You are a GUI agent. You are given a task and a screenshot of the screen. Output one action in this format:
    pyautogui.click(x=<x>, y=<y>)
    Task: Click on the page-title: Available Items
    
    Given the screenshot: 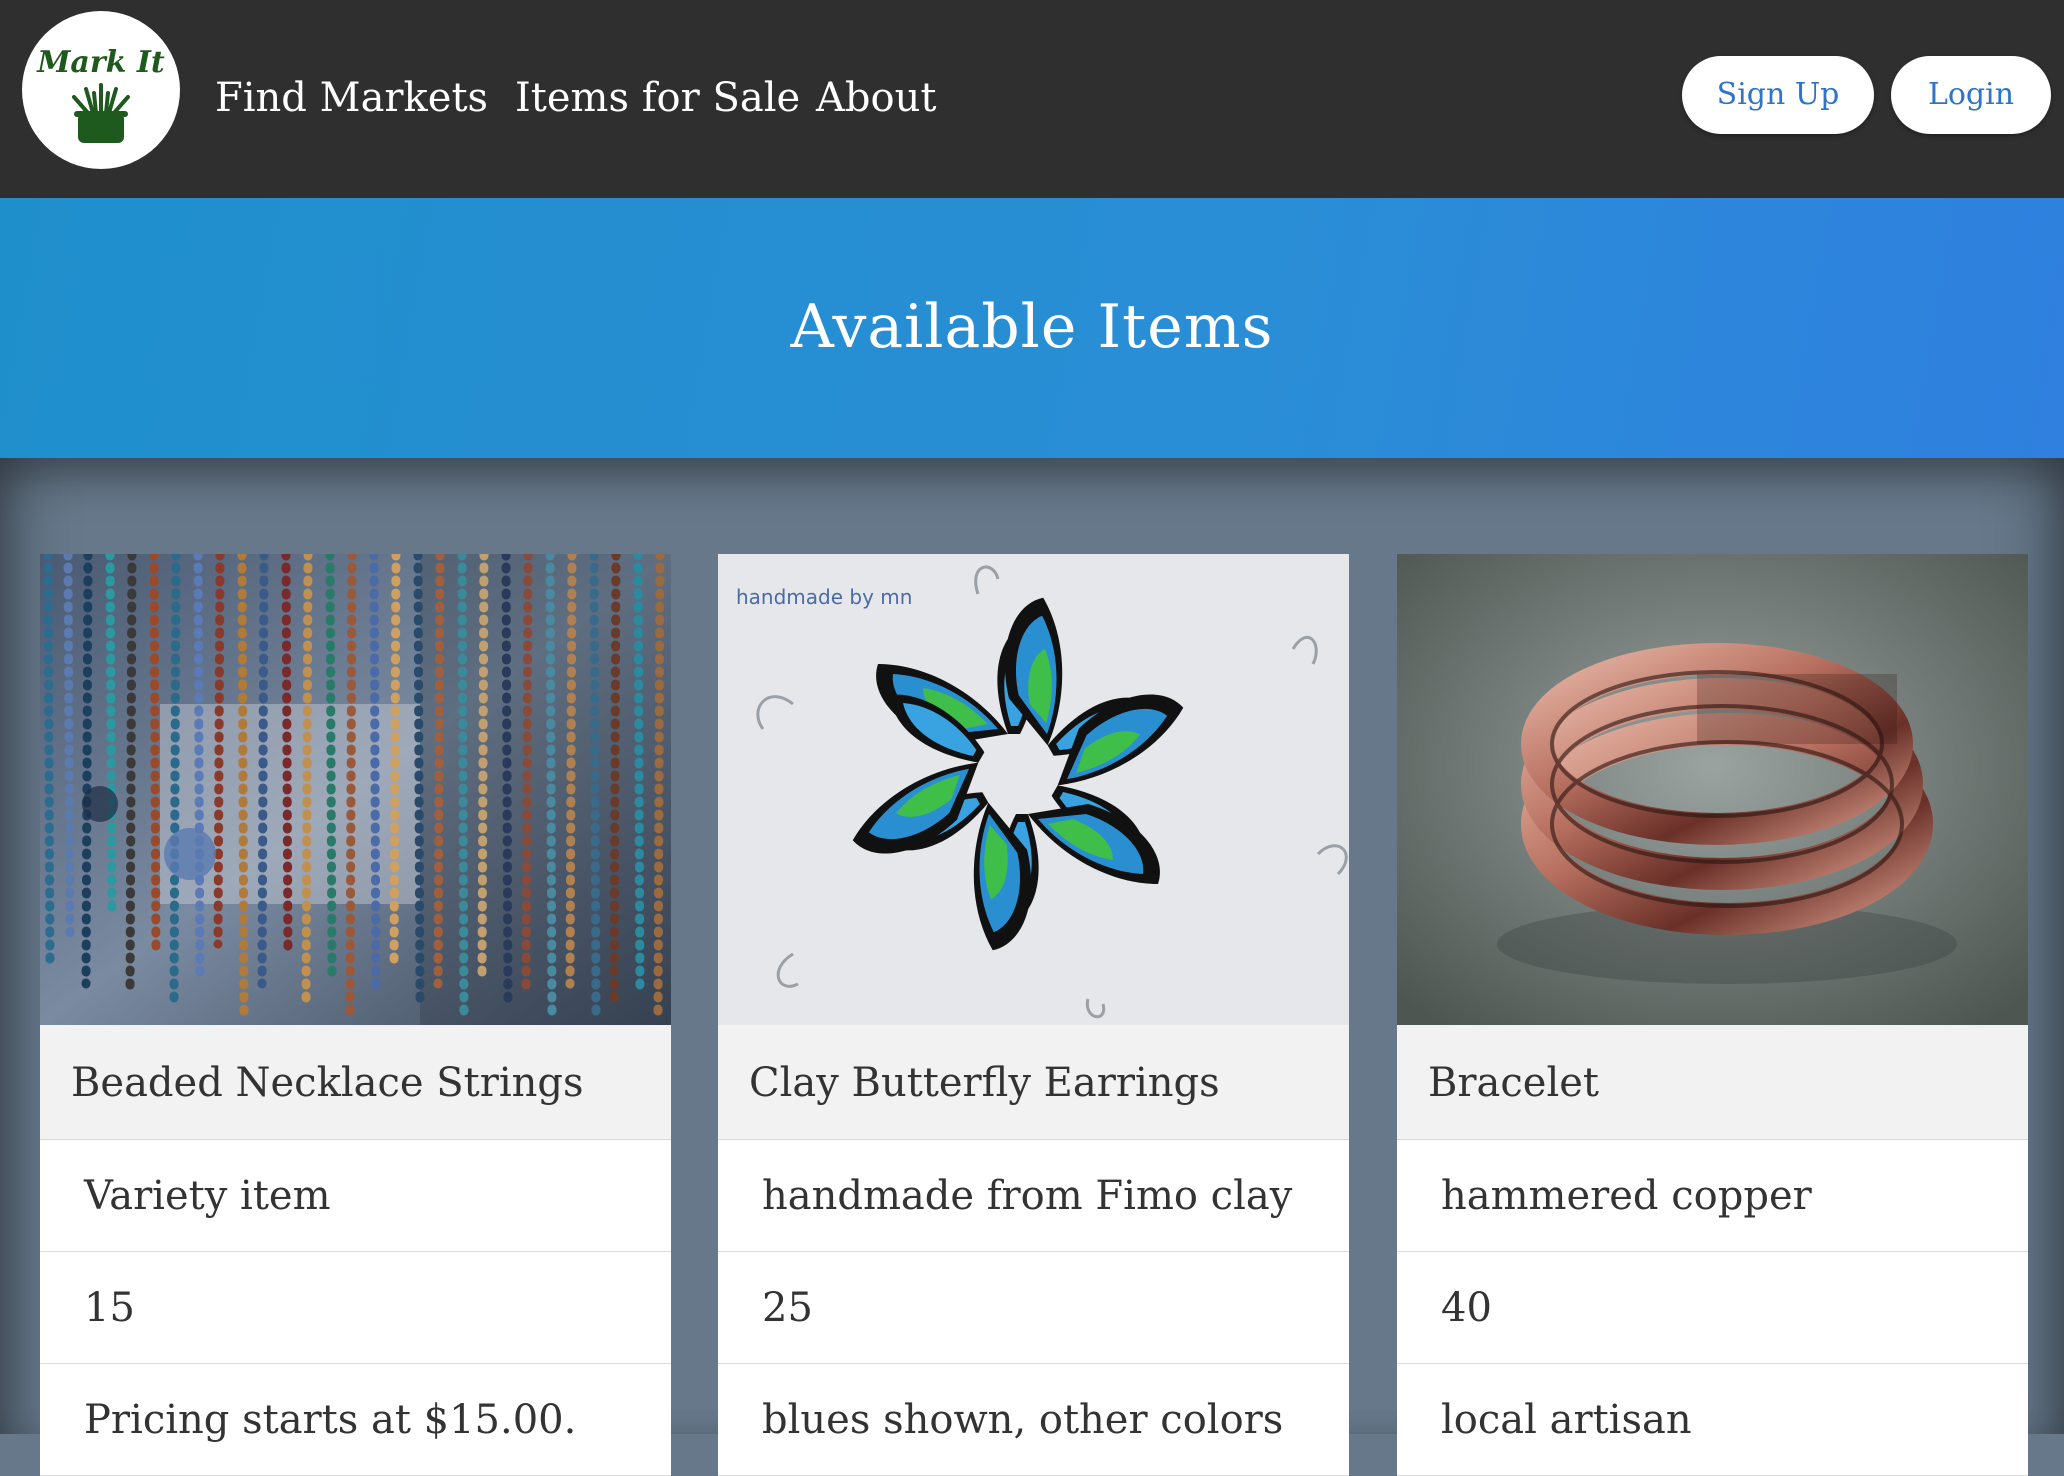 What is the action you would take?
    pyautogui.click(x=1032, y=327)
    